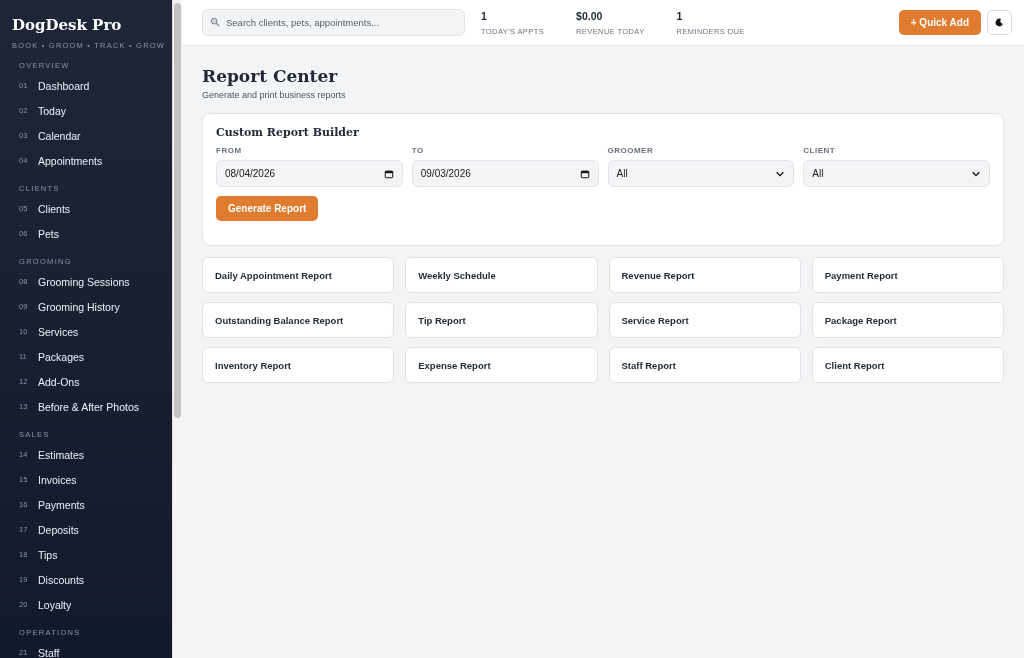 This screenshot has width=1024, height=658. What do you see at coordinates (67, 25) in the screenshot?
I see `app-logo: DogDesk Pro` at bounding box center [67, 25].